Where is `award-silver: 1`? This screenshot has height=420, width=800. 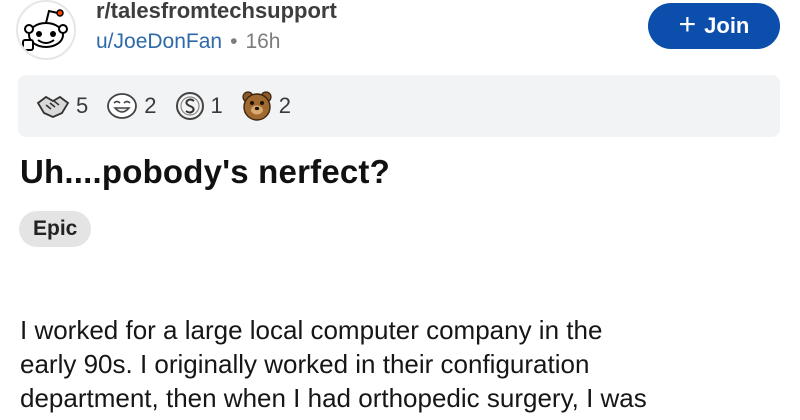 award-silver: 1 is located at coordinates (199, 106).